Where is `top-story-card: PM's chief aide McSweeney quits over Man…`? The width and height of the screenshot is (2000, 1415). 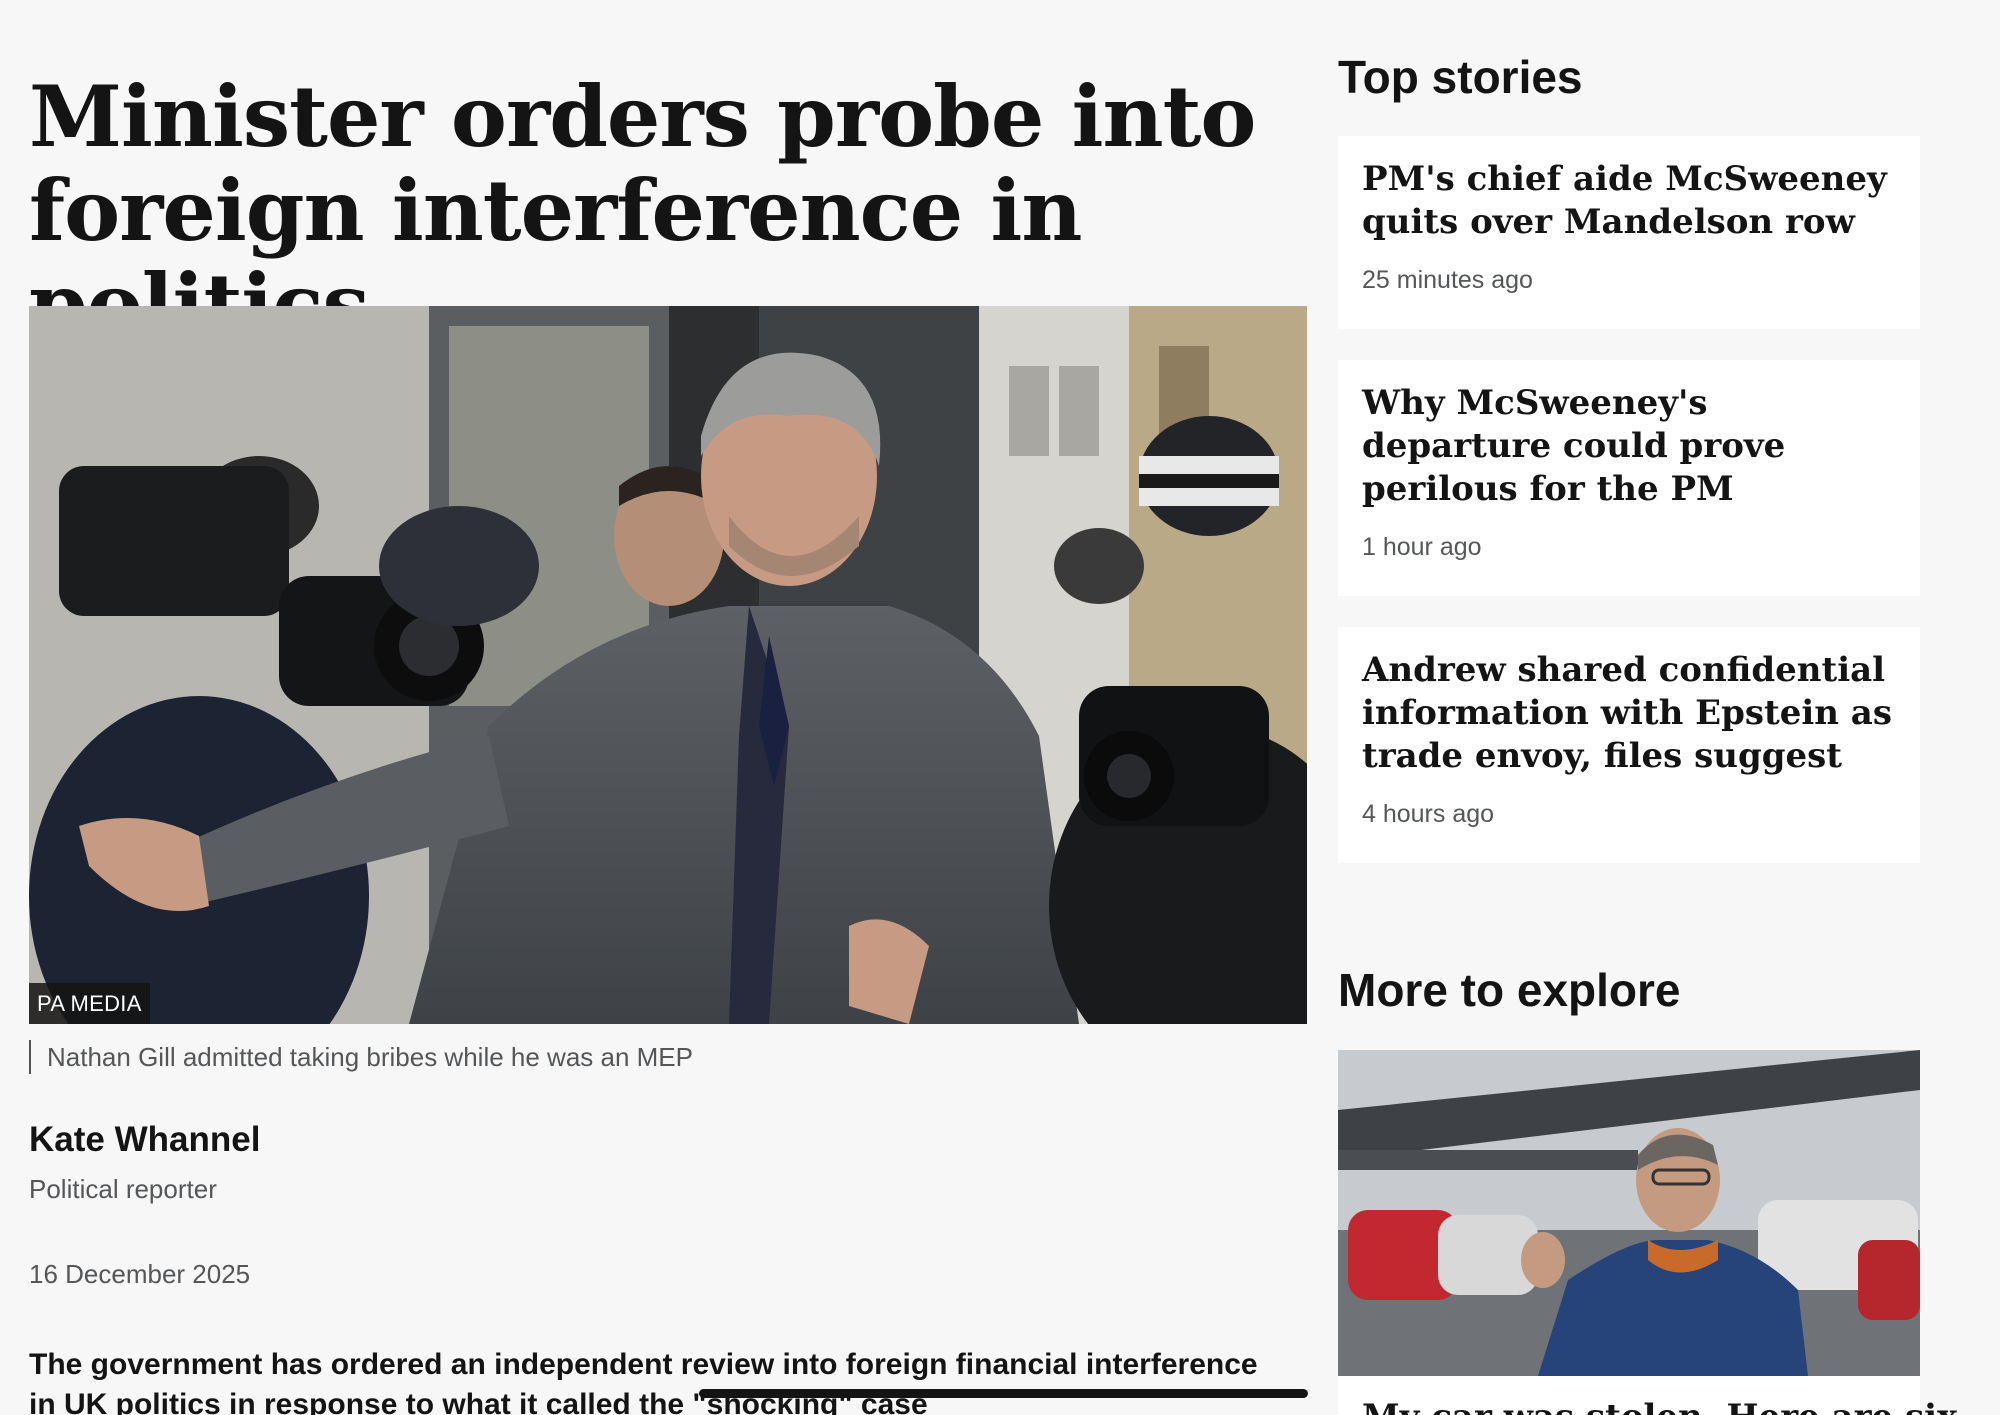 top-story-card: PM's chief aide McSweeney quits over Man… is located at coordinates (1629, 232).